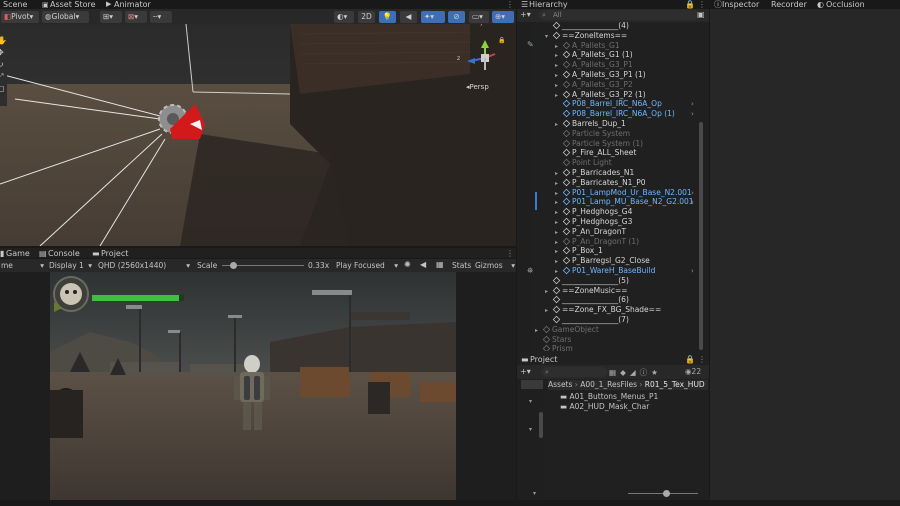 Image resolution: width=900 pixels, height=506 pixels. What do you see at coordinates (701, 14) in the screenshot?
I see `scene-search-icon: ▣` at bounding box center [701, 14].